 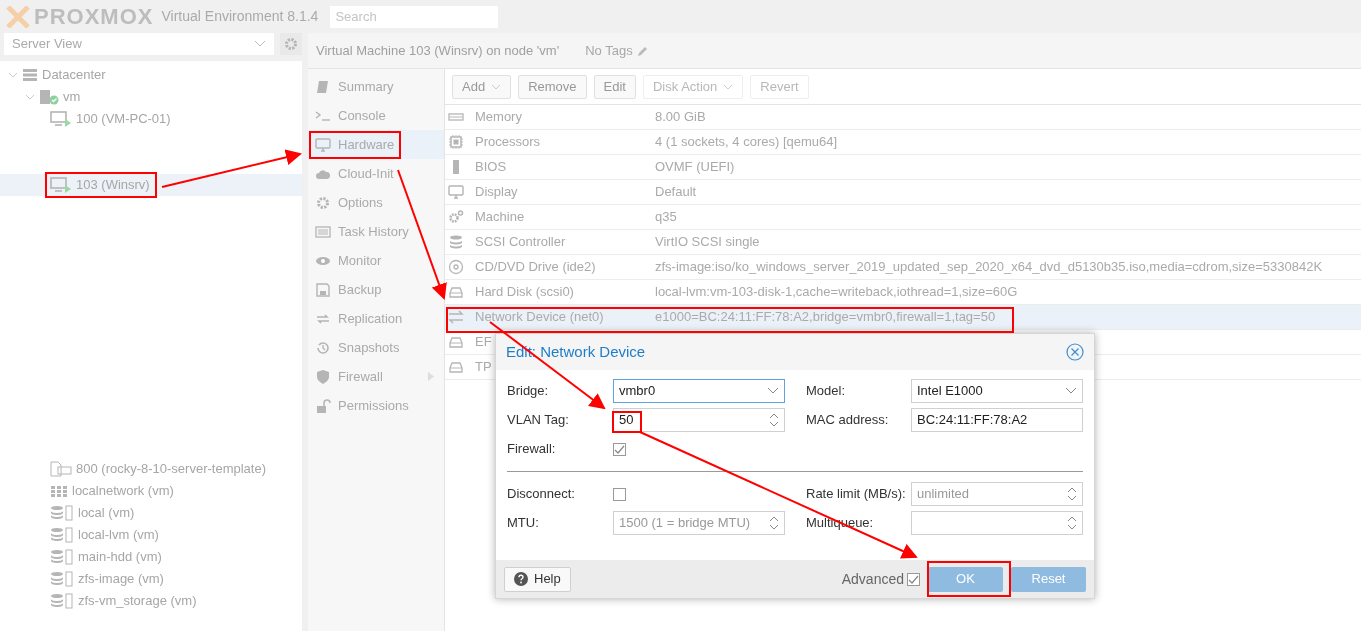 I want to click on nav-item: Permissions, so click(x=376, y=405).